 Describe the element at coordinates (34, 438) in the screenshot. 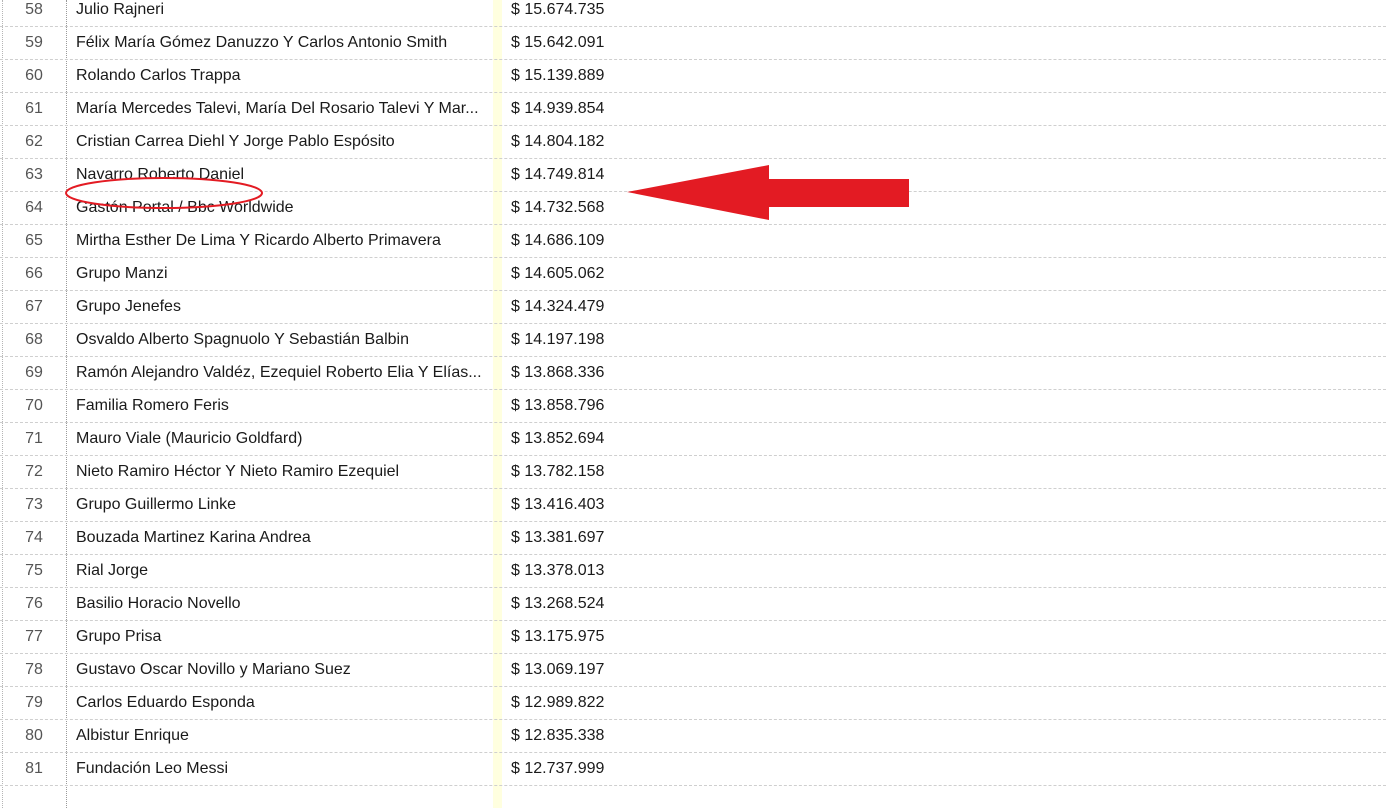

I see `row-number-cell: 71` at that location.